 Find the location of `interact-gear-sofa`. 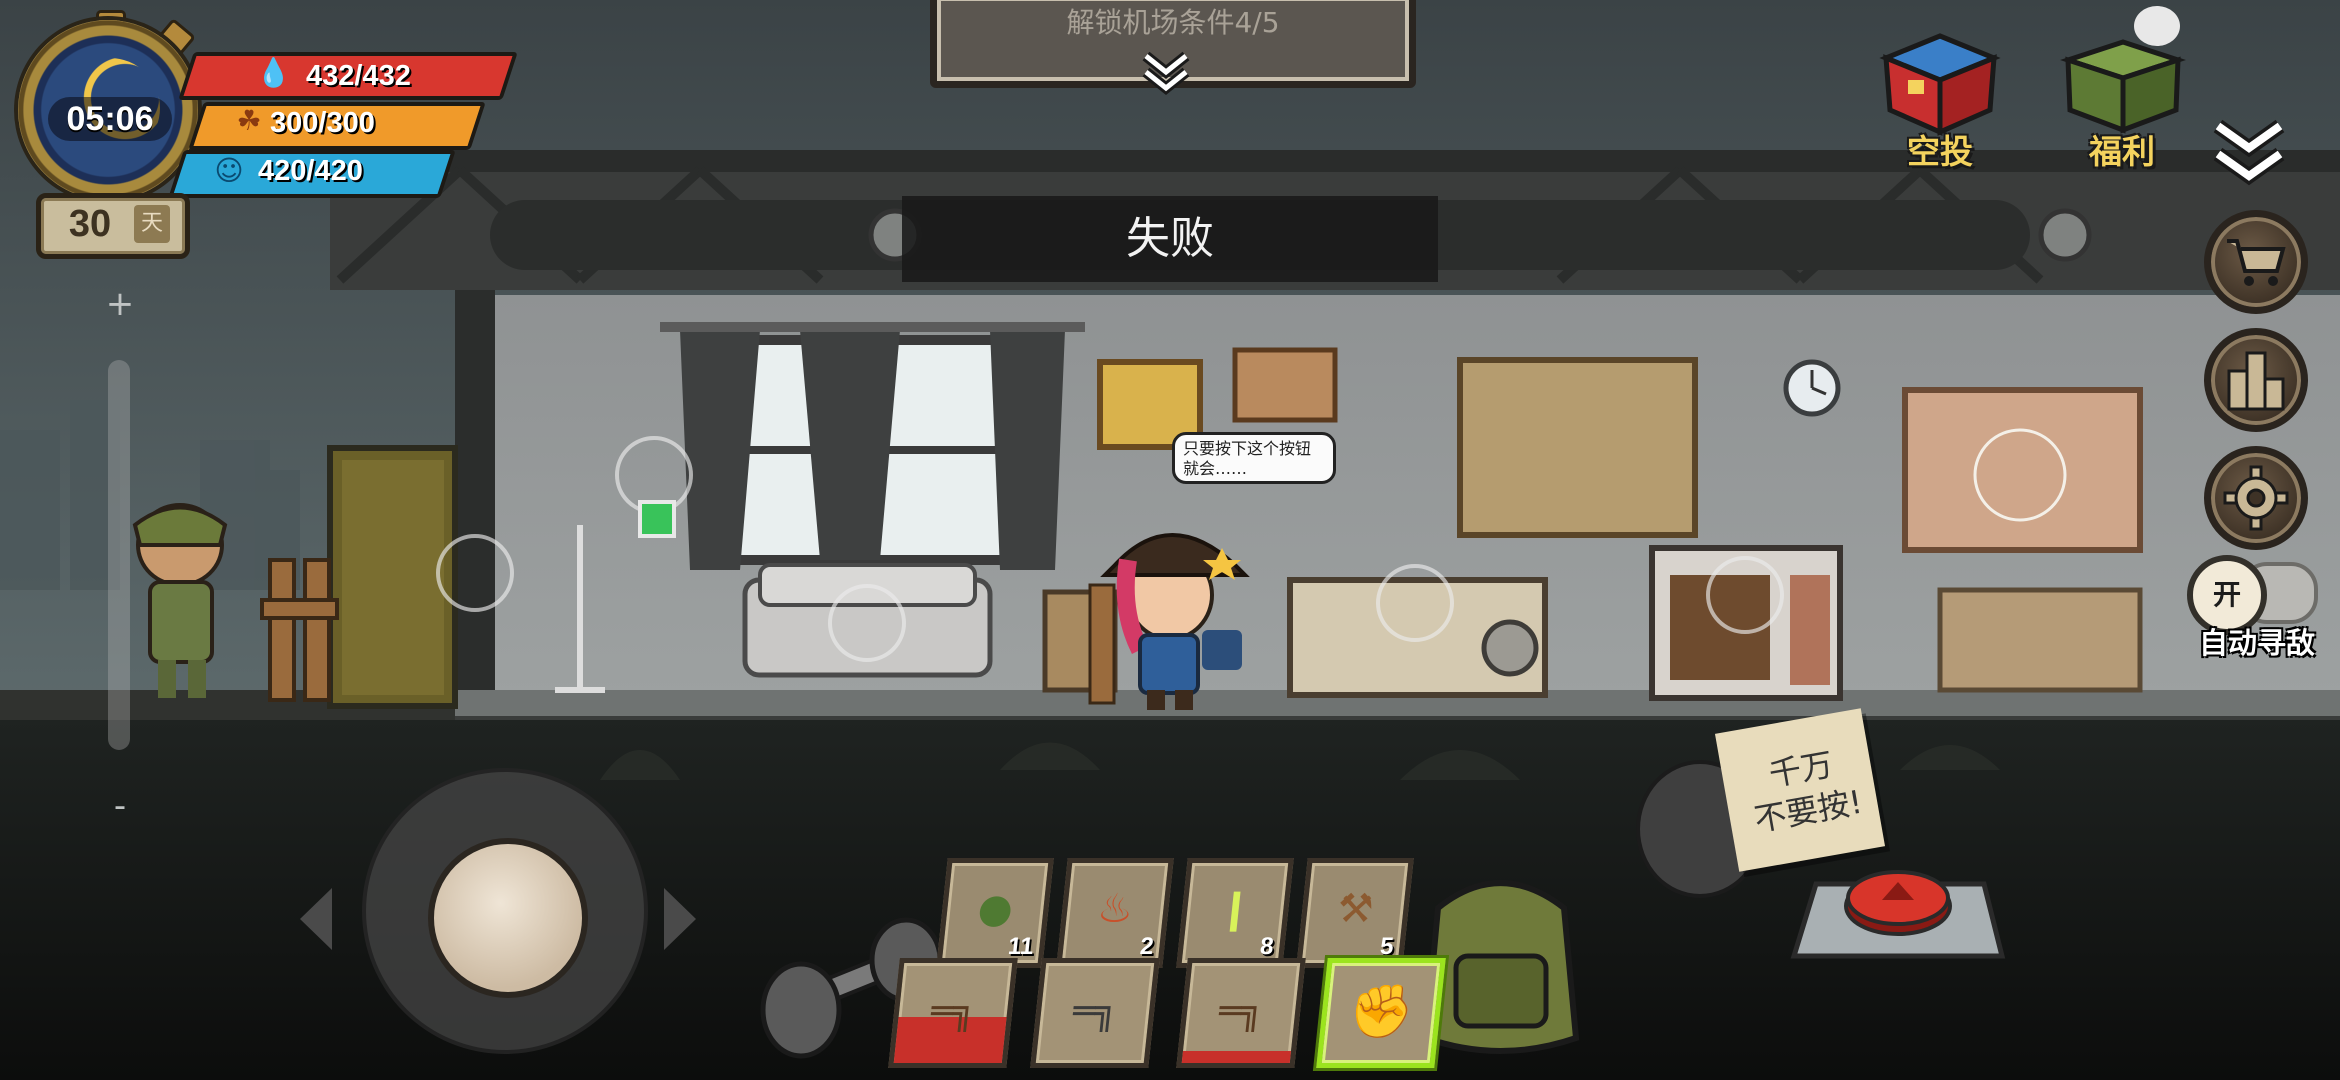

interact-gear-sofa is located at coordinates (867, 623).